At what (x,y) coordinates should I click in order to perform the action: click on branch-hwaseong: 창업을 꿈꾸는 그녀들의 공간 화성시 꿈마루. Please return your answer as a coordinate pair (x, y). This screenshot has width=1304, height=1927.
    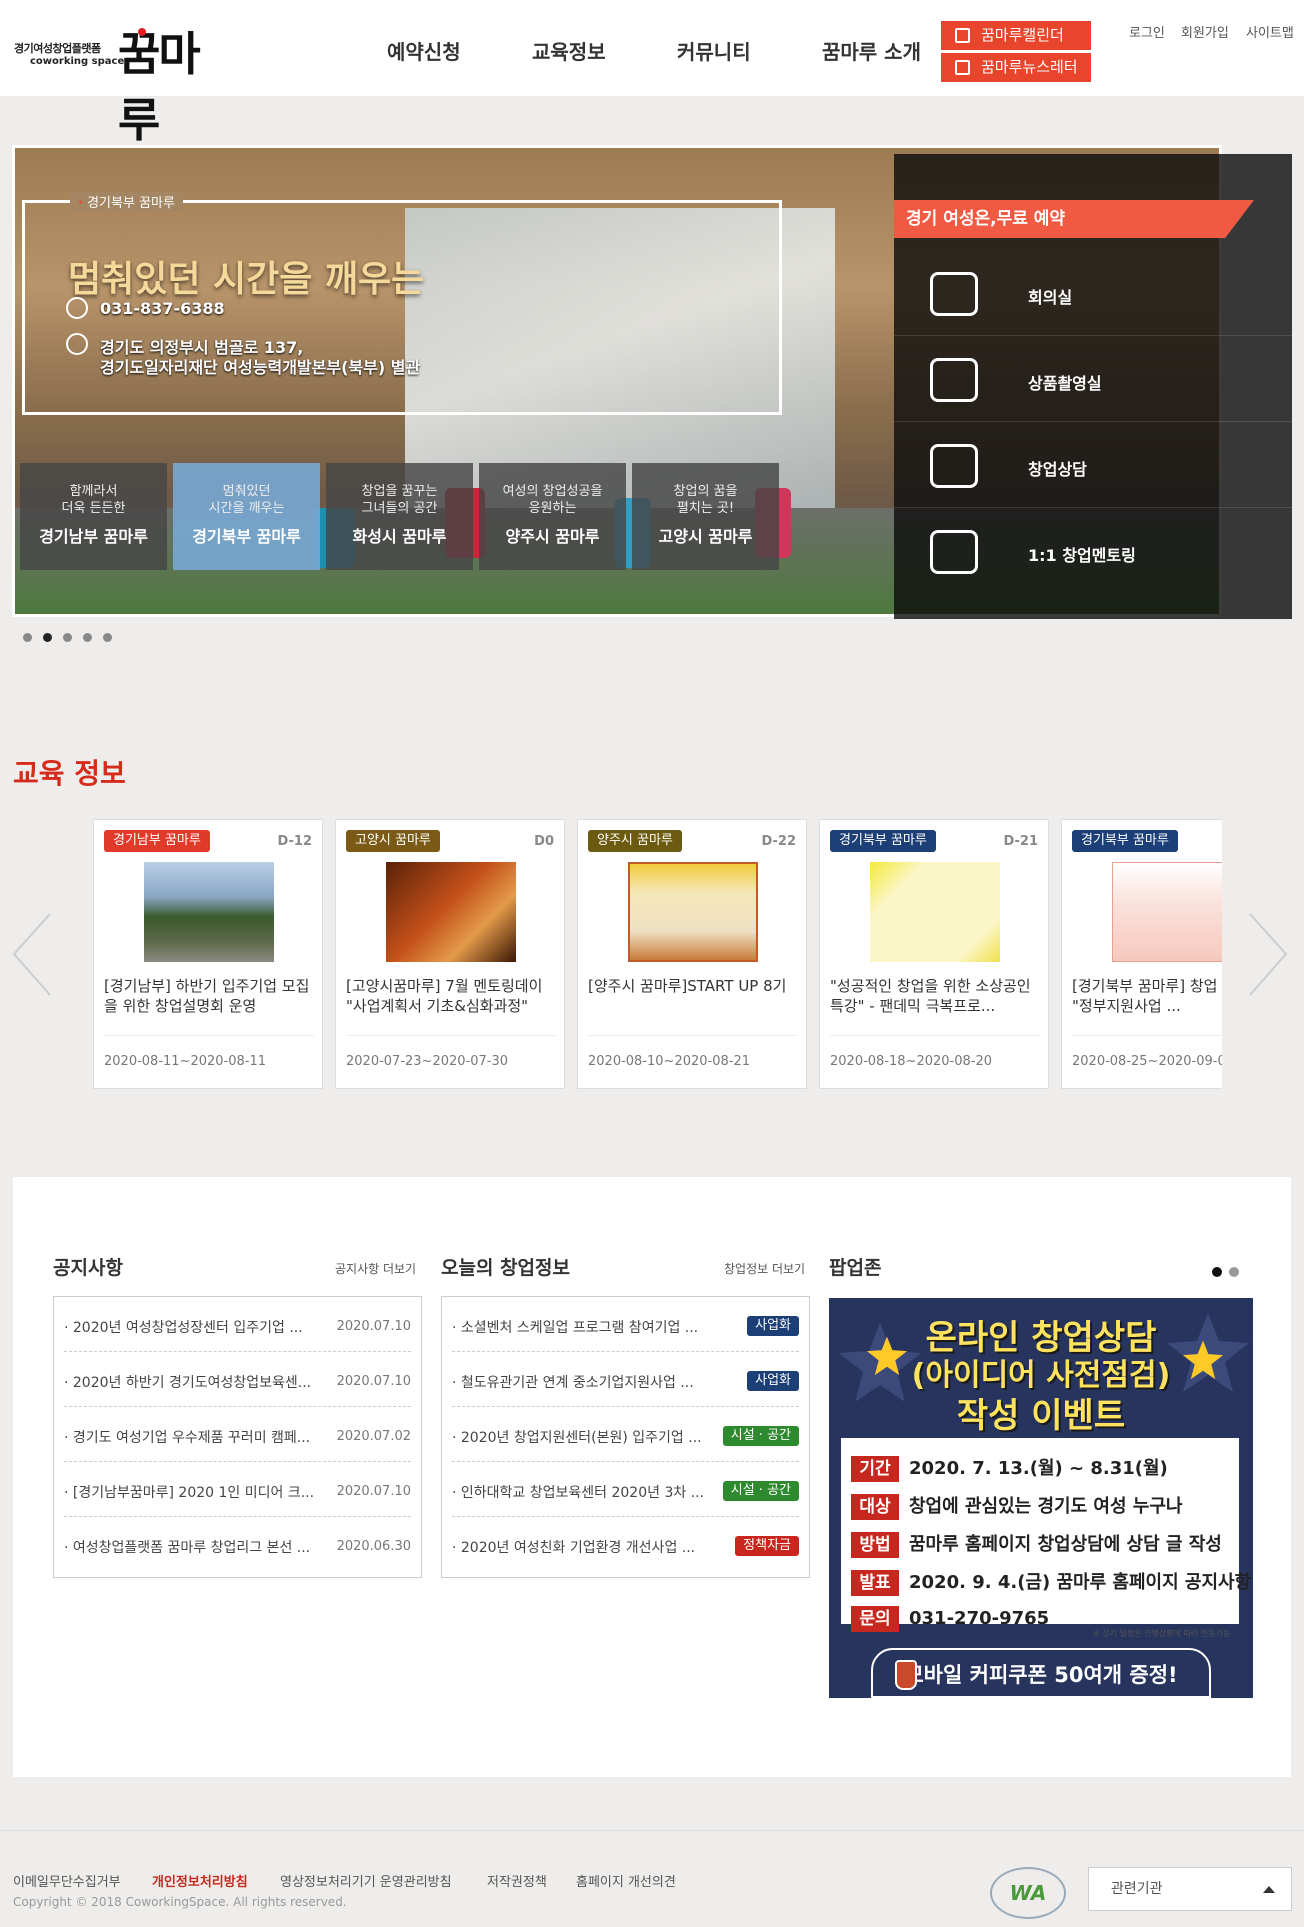
    Looking at the image, I should click on (399, 516).